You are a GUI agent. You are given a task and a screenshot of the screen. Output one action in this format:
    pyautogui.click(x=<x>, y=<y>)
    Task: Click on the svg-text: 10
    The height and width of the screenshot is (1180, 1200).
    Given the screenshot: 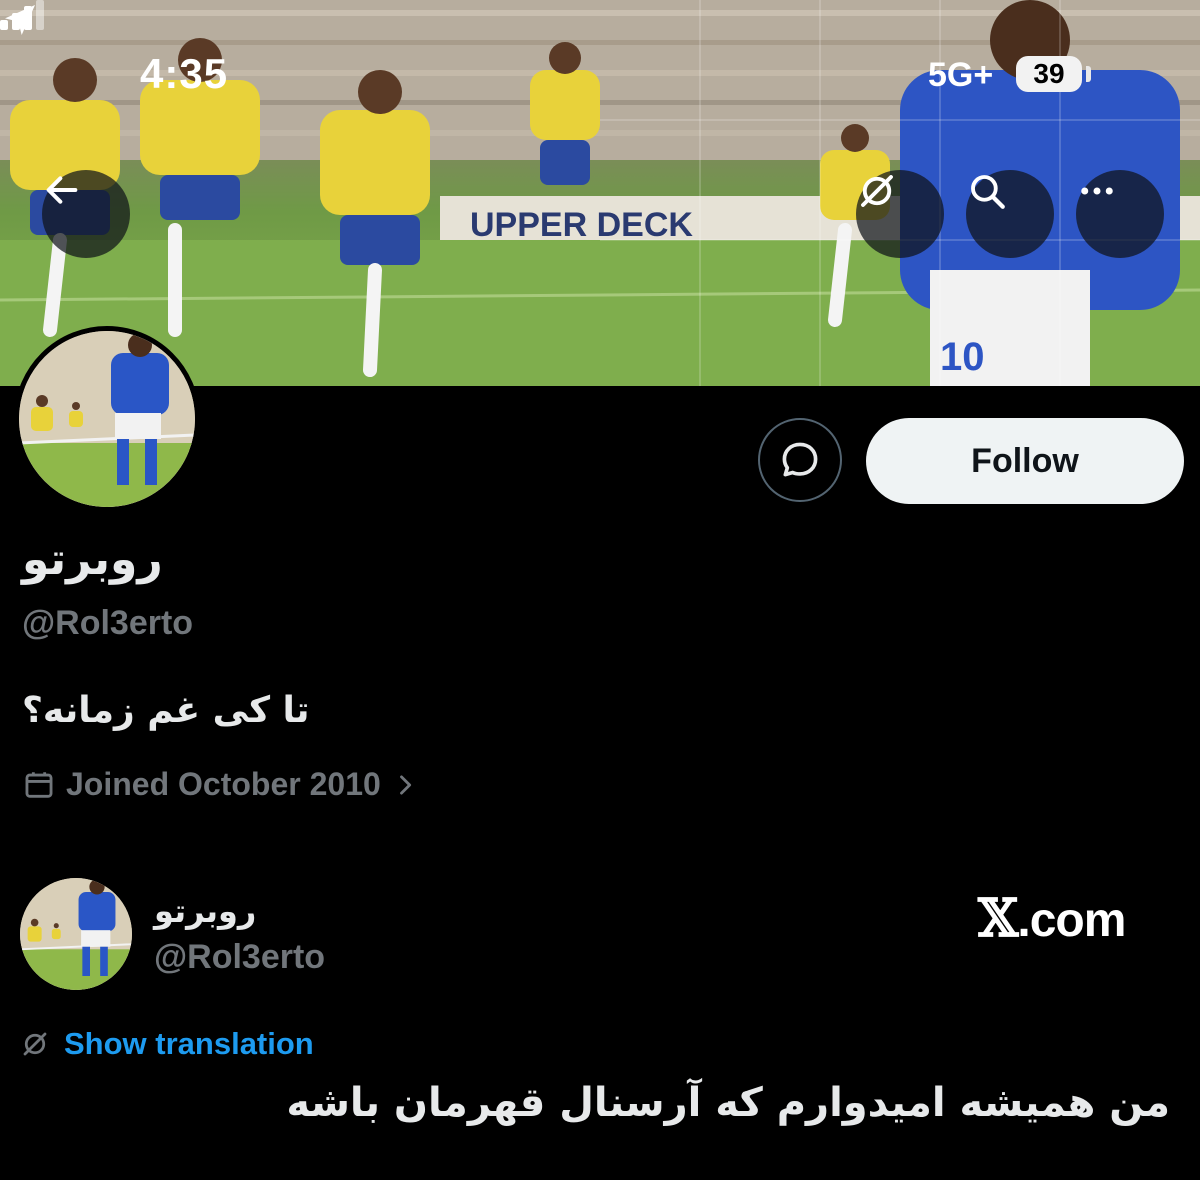 What is the action you would take?
    pyautogui.click(x=962, y=357)
    